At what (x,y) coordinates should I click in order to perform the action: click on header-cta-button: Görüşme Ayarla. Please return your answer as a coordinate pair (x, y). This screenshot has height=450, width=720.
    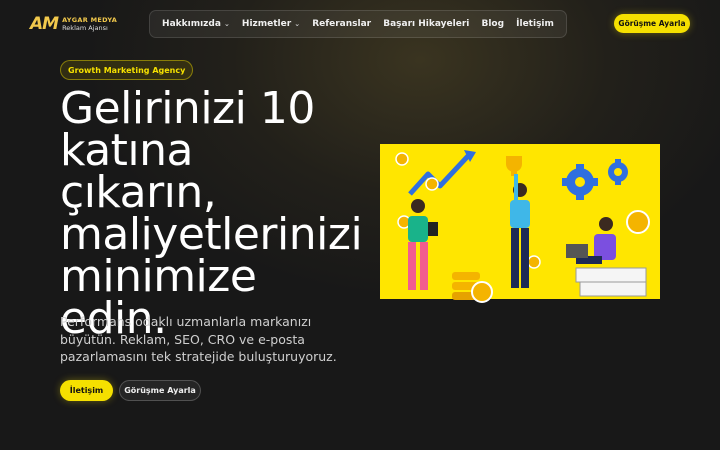
    Looking at the image, I should click on (652, 23).